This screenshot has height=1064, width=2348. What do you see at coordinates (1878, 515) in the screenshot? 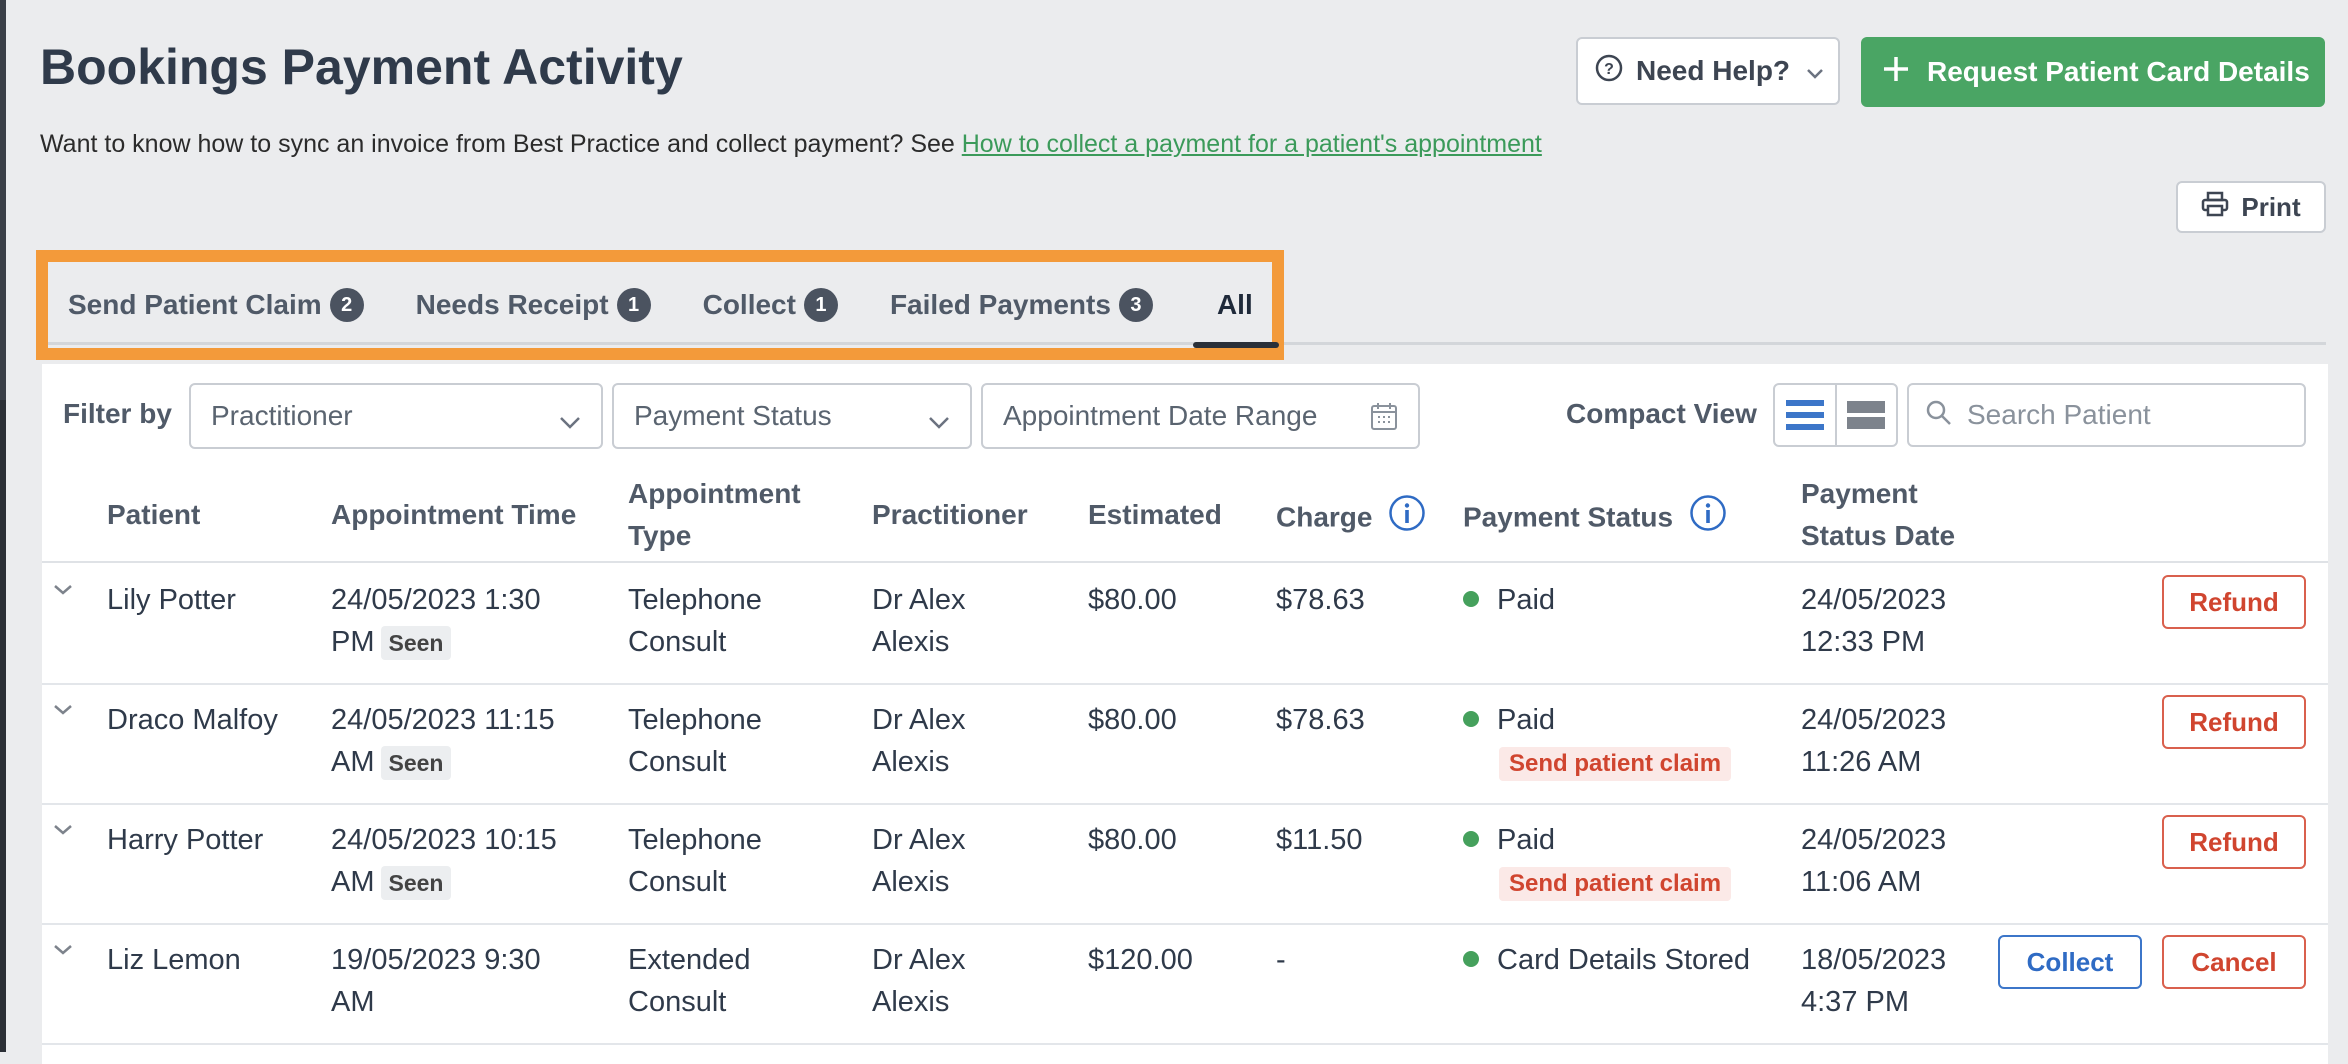
I see `col-payment-status-date: Payment Status Date` at bounding box center [1878, 515].